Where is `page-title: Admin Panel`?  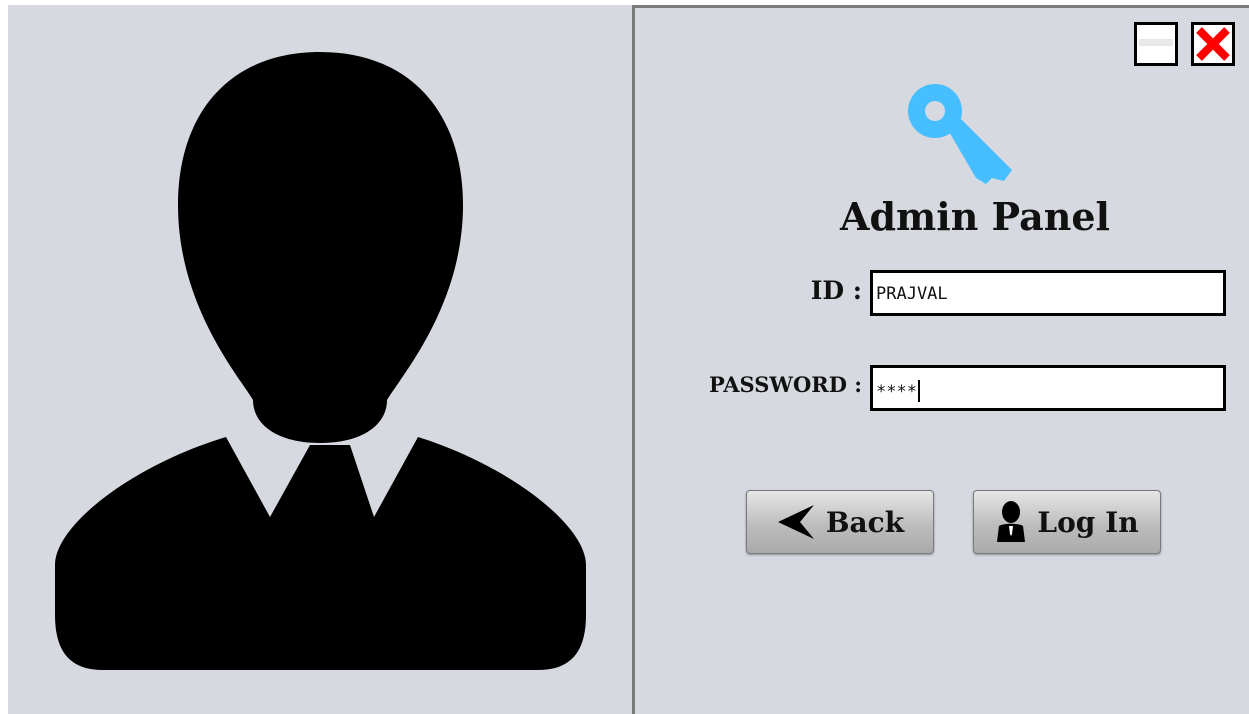 page-title: Admin Panel is located at coordinates (975, 216).